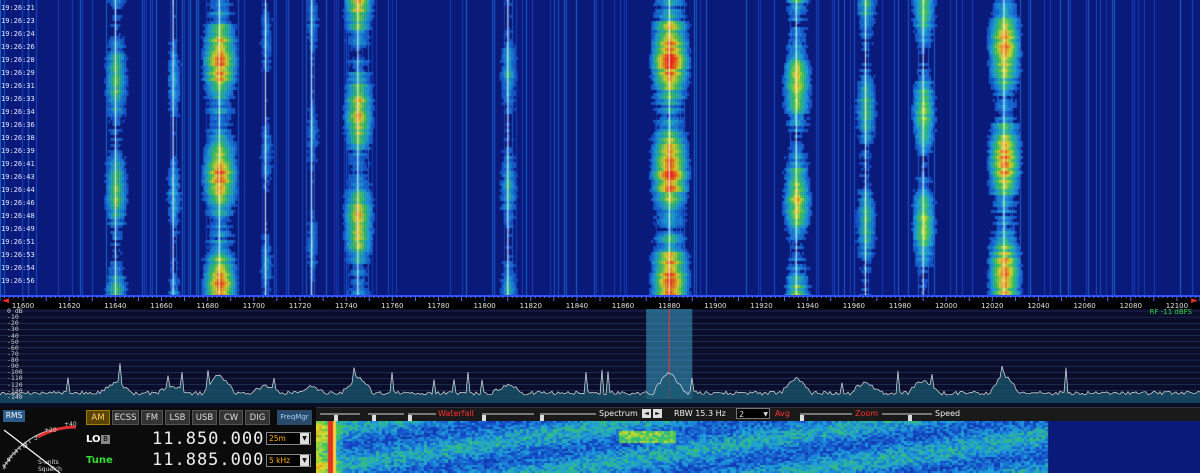  What do you see at coordinates (618, 413) in the screenshot?
I see `spectrum-label: Spectrum` at bounding box center [618, 413].